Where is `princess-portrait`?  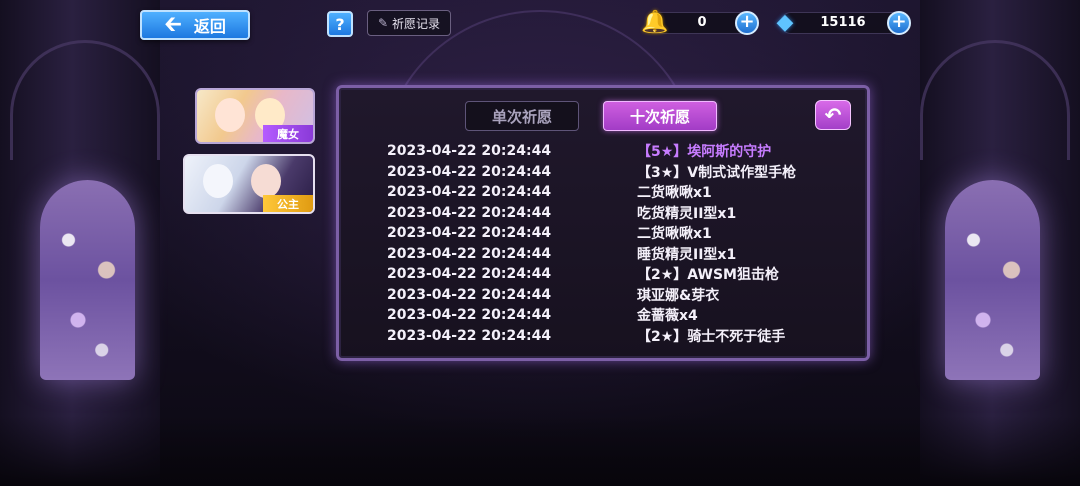 princess-portrait is located at coordinates (218, 181).